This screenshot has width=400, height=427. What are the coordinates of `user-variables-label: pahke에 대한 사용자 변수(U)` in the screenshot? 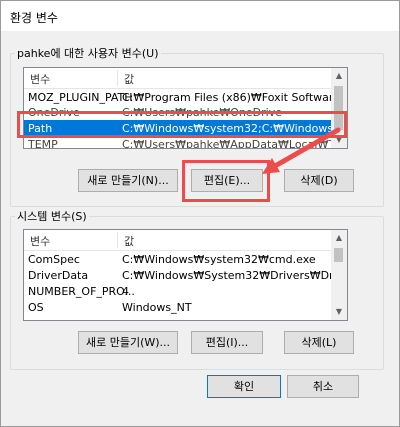 It's located at (88, 53).